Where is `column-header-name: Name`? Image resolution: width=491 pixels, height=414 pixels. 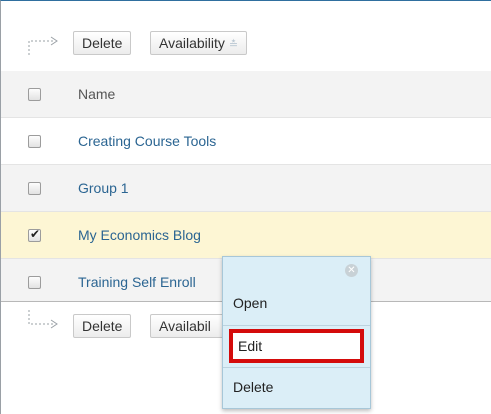
column-header-name: Name is located at coordinates (96, 94).